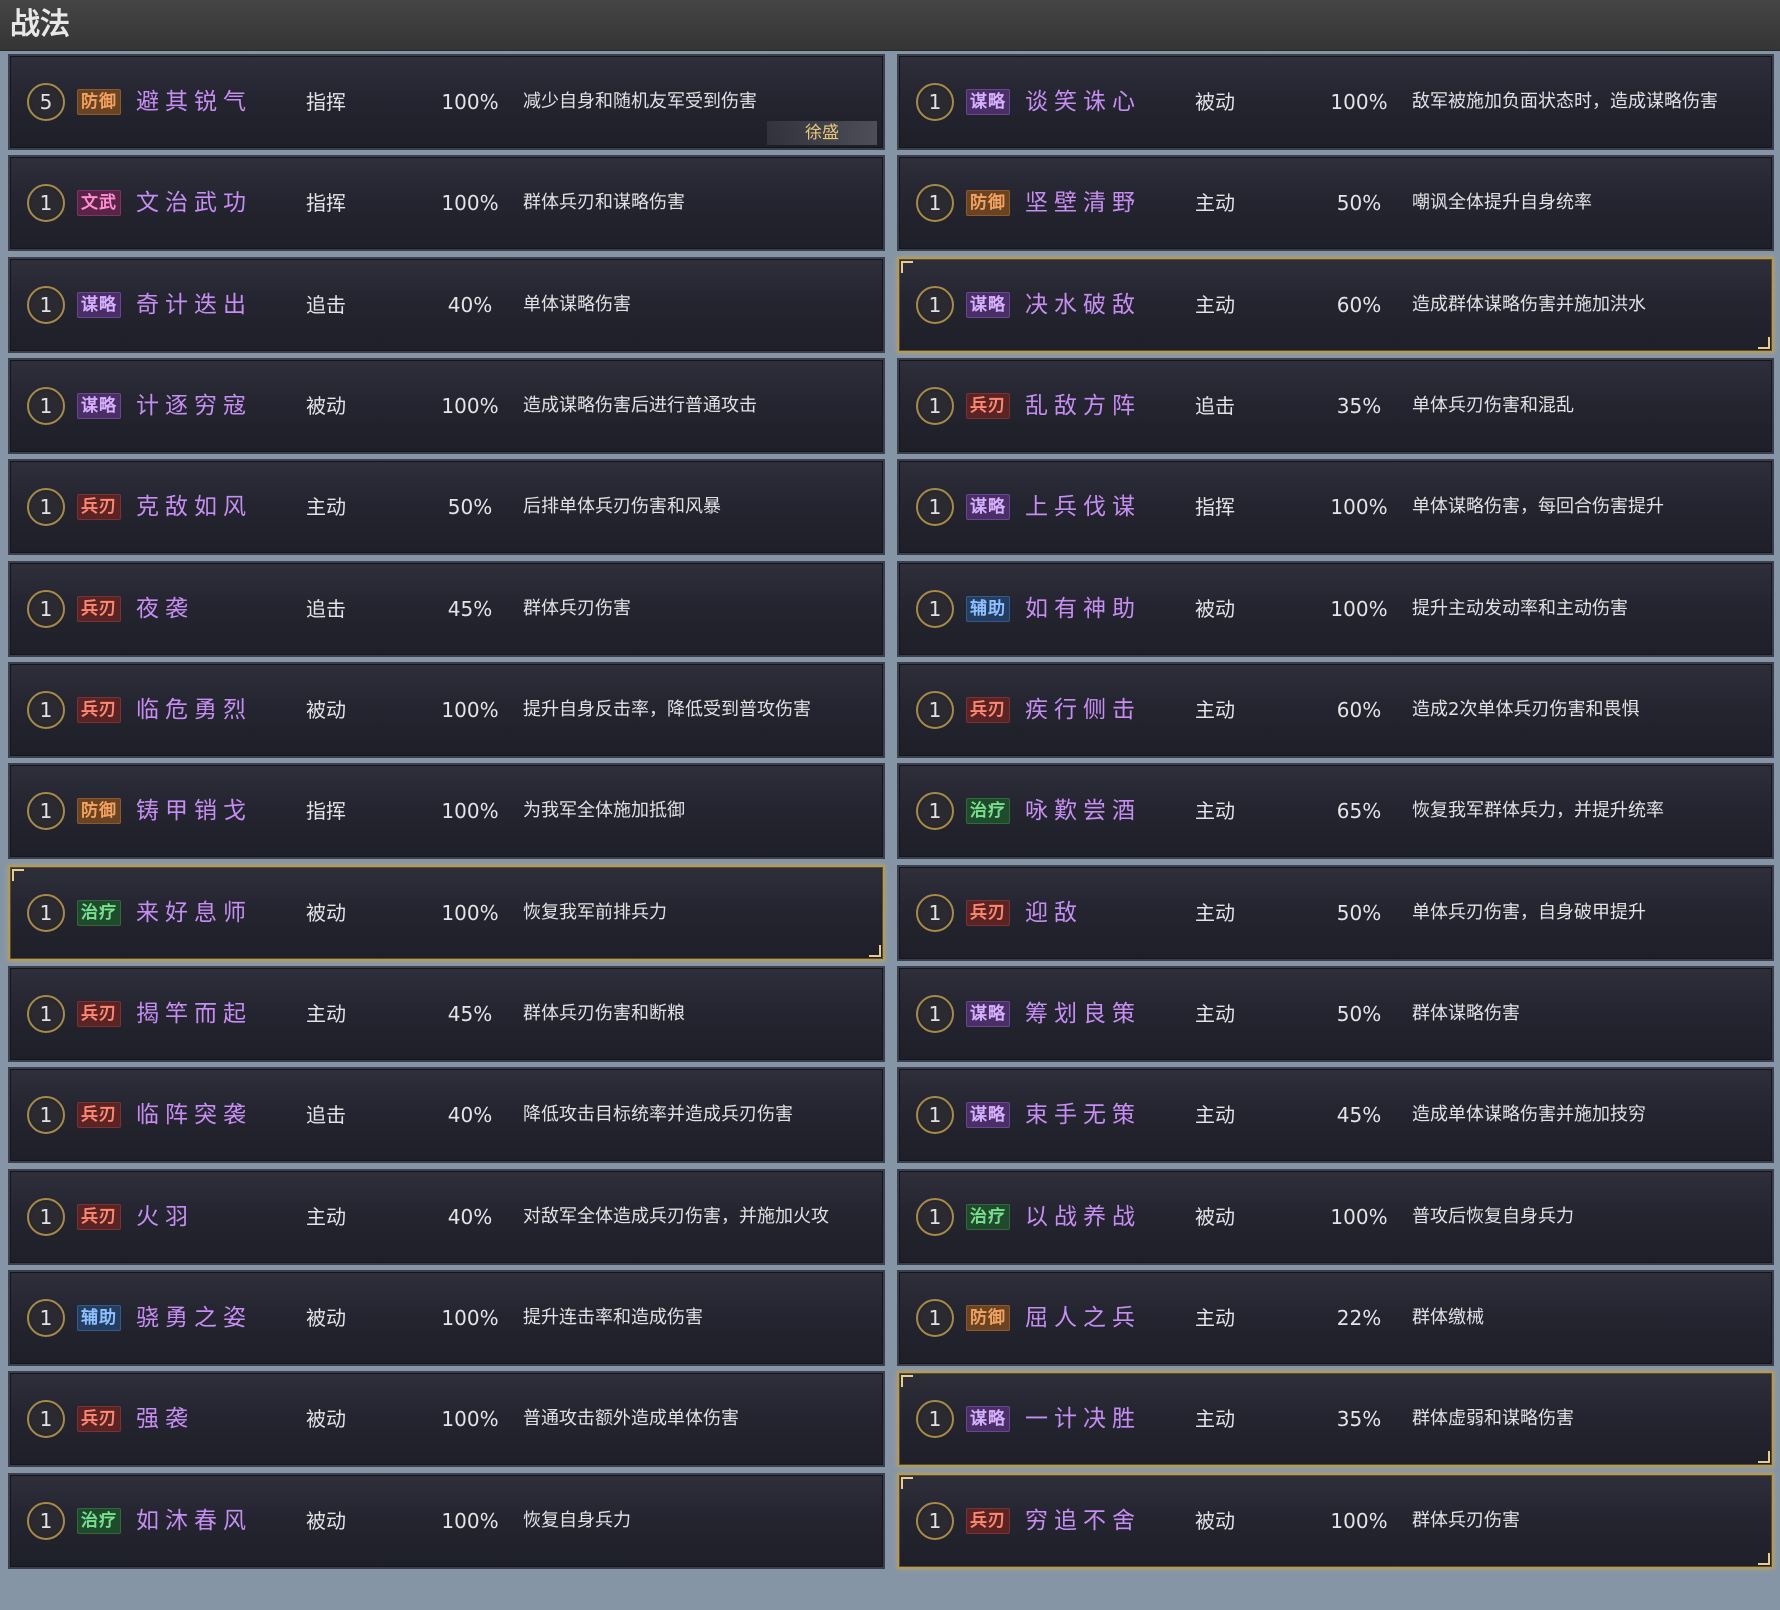 The height and width of the screenshot is (1610, 1780). What do you see at coordinates (1359, 1318) in the screenshot?
I see `skill-trigger-rate: 22%` at bounding box center [1359, 1318].